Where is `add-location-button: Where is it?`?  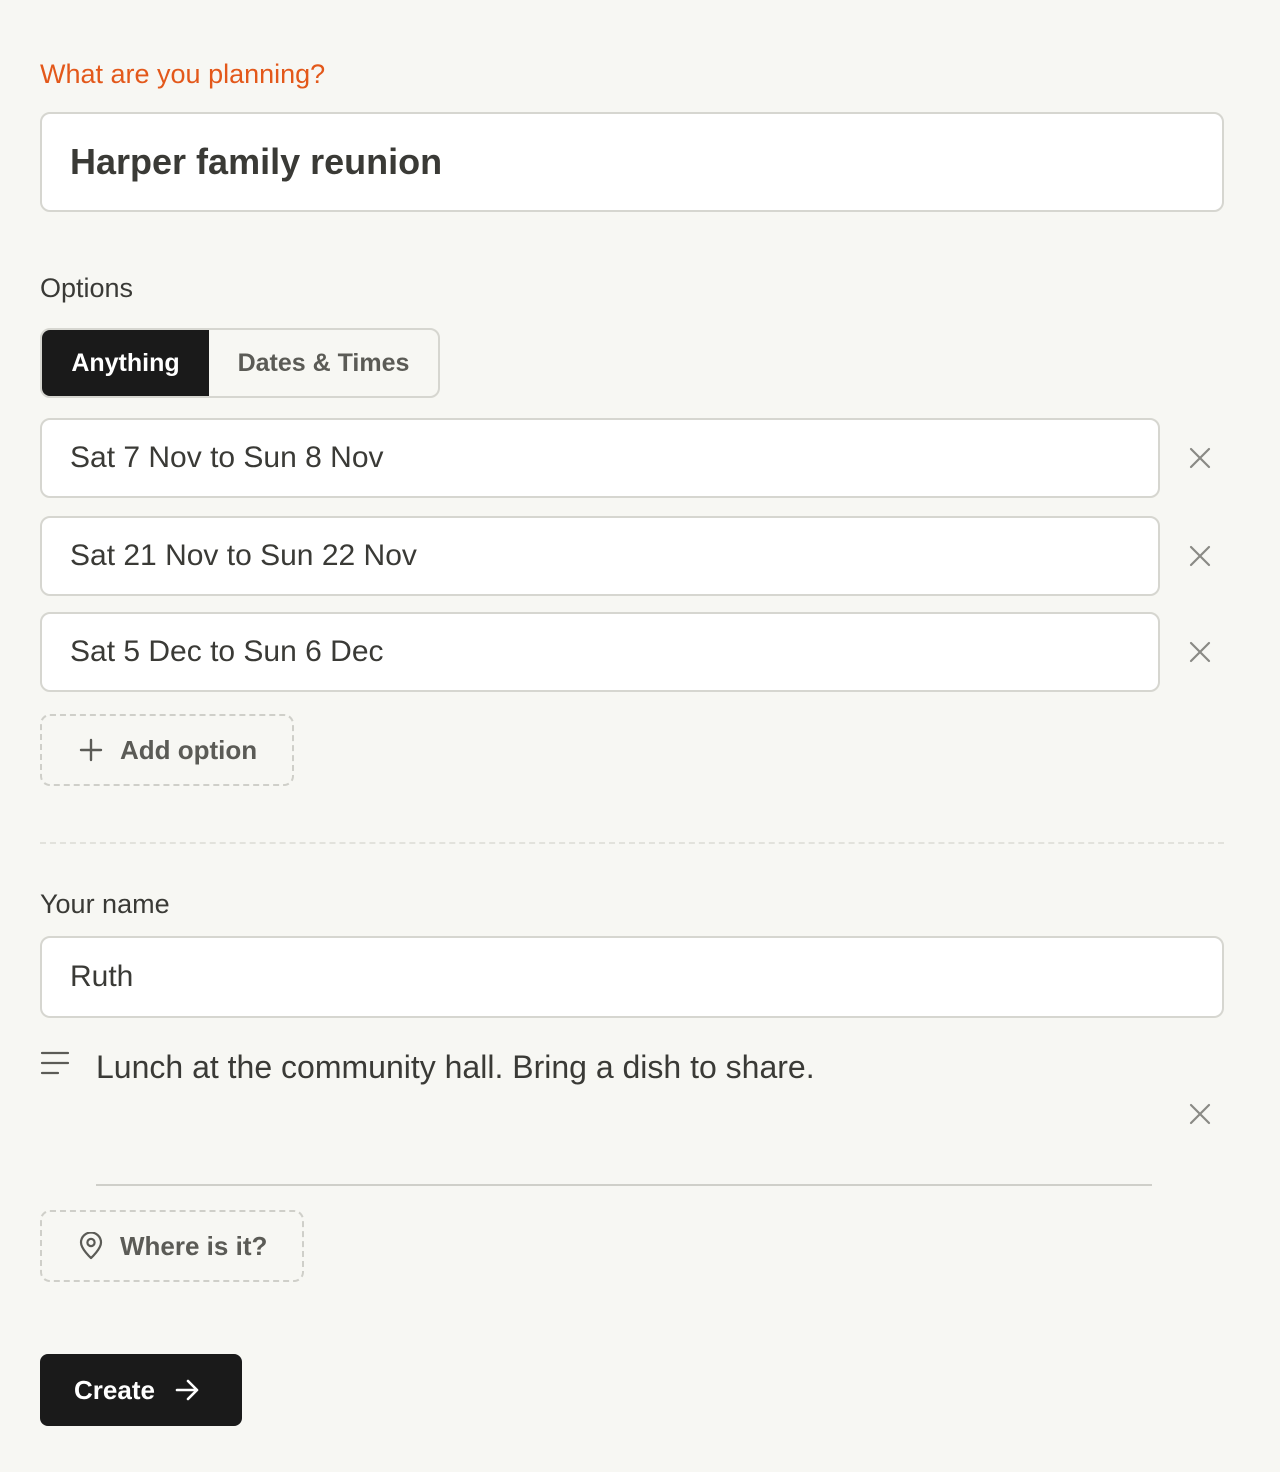
add-location-button: Where is it? is located at coordinates (172, 1246).